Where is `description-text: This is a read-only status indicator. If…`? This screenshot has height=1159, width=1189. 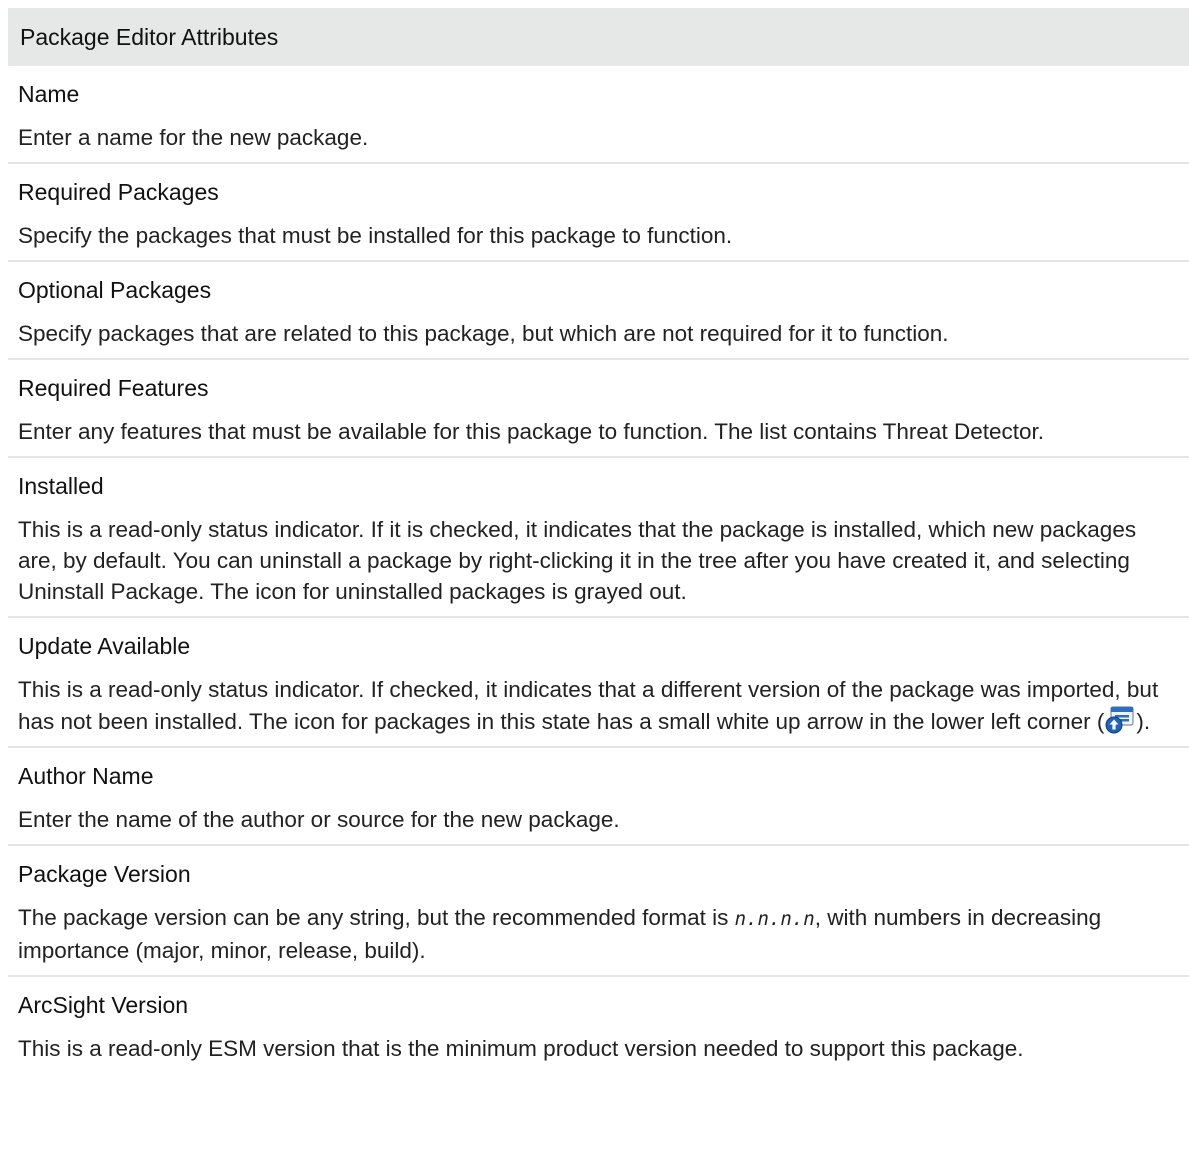
description-text: This is a read-only status indicator. If… is located at coordinates (588, 705).